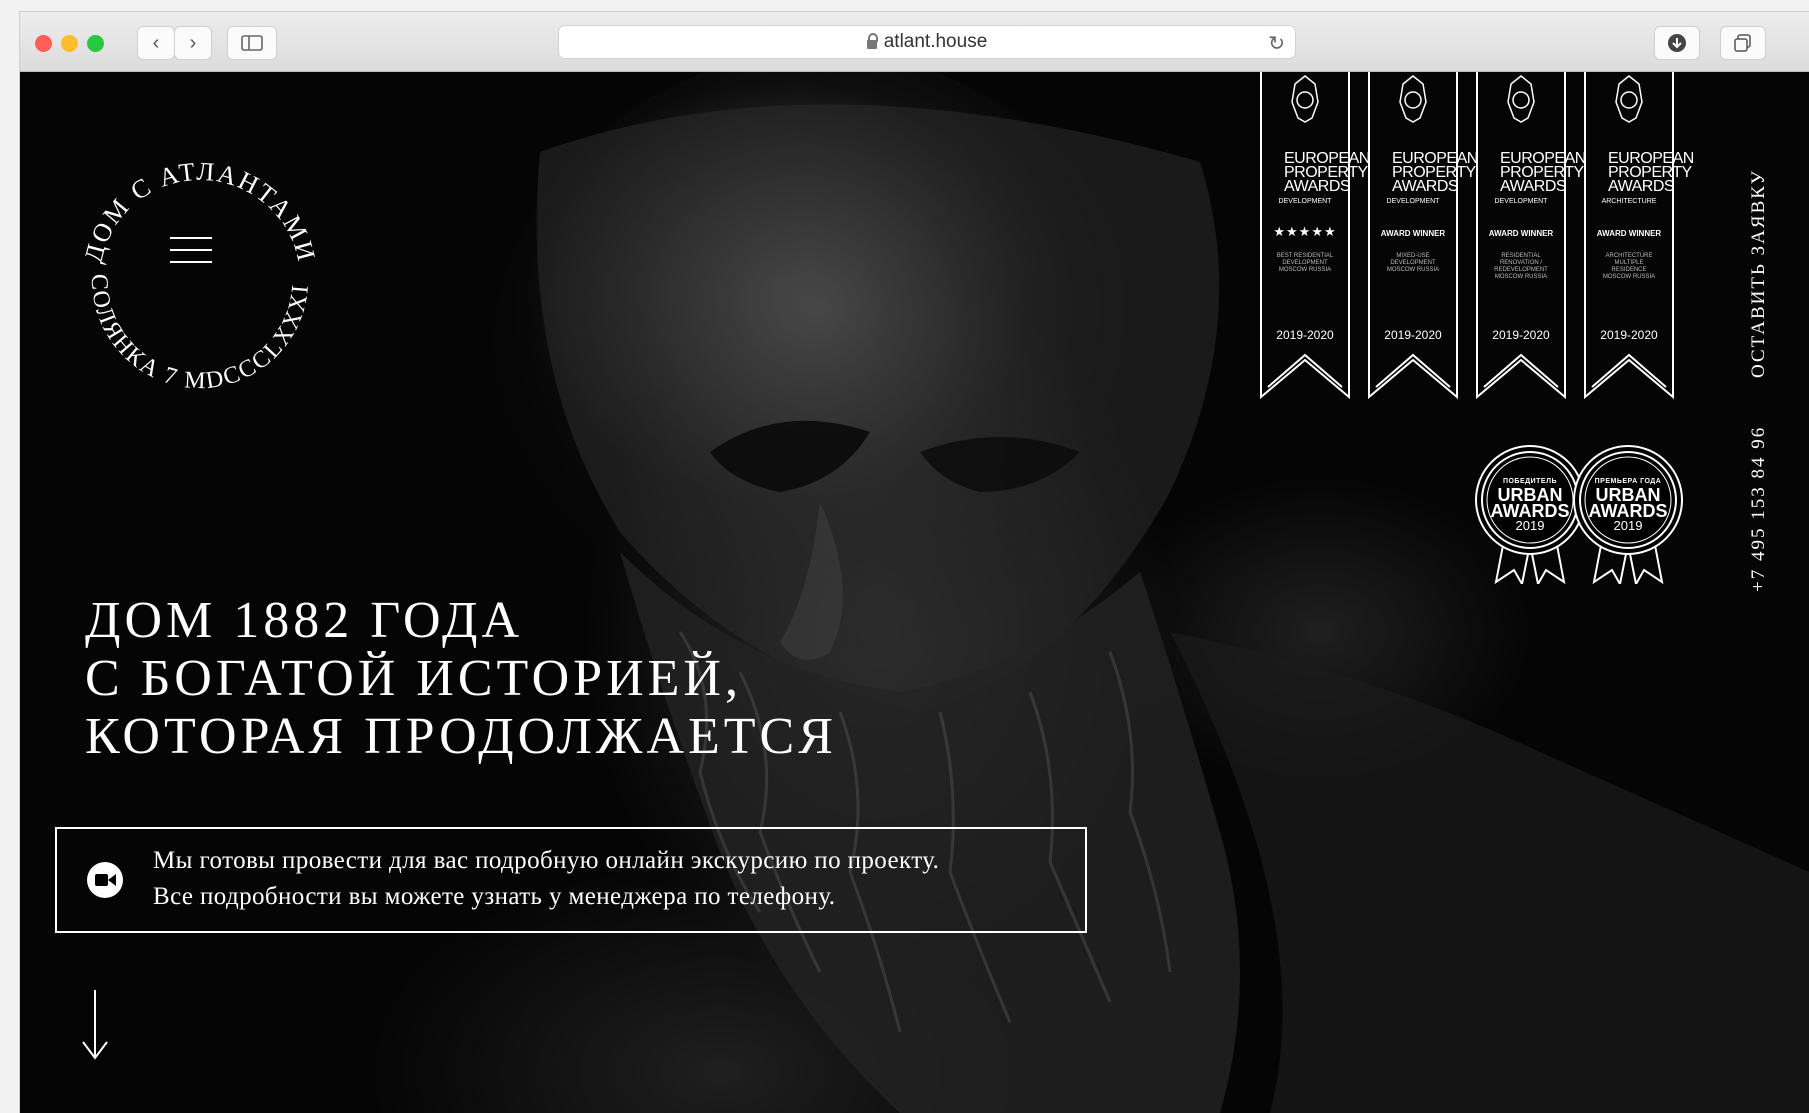 The height and width of the screenshot is (1113, 1809). What do you see at coordinates (1530, 481) in the screenshot?
I see `medal-label: ПОБЕДИТЕЛЬ` at bounding box center [1530, 481].